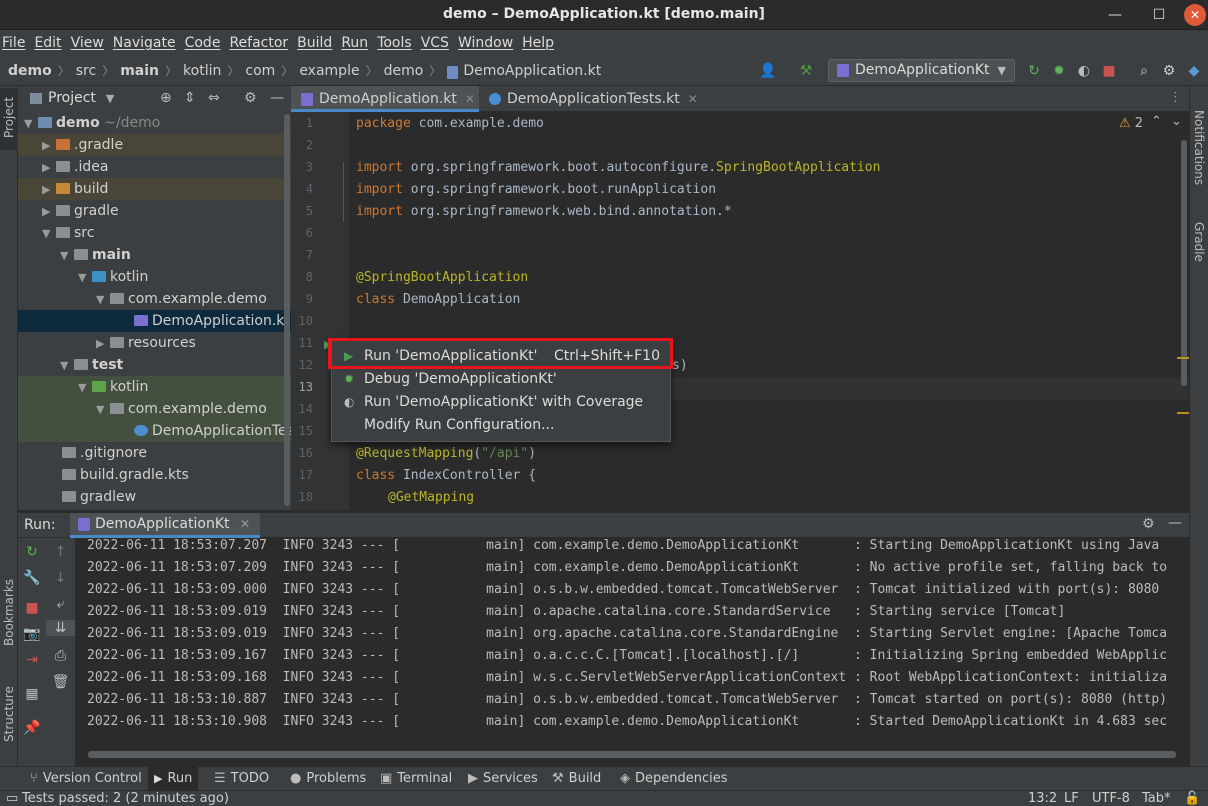 Image resolution: width=1208 pixels, height=806 pixels. Describe the element at coordinates (632, 754) in the screenshot. I see `console-horizontal-scrollbar` at that location.